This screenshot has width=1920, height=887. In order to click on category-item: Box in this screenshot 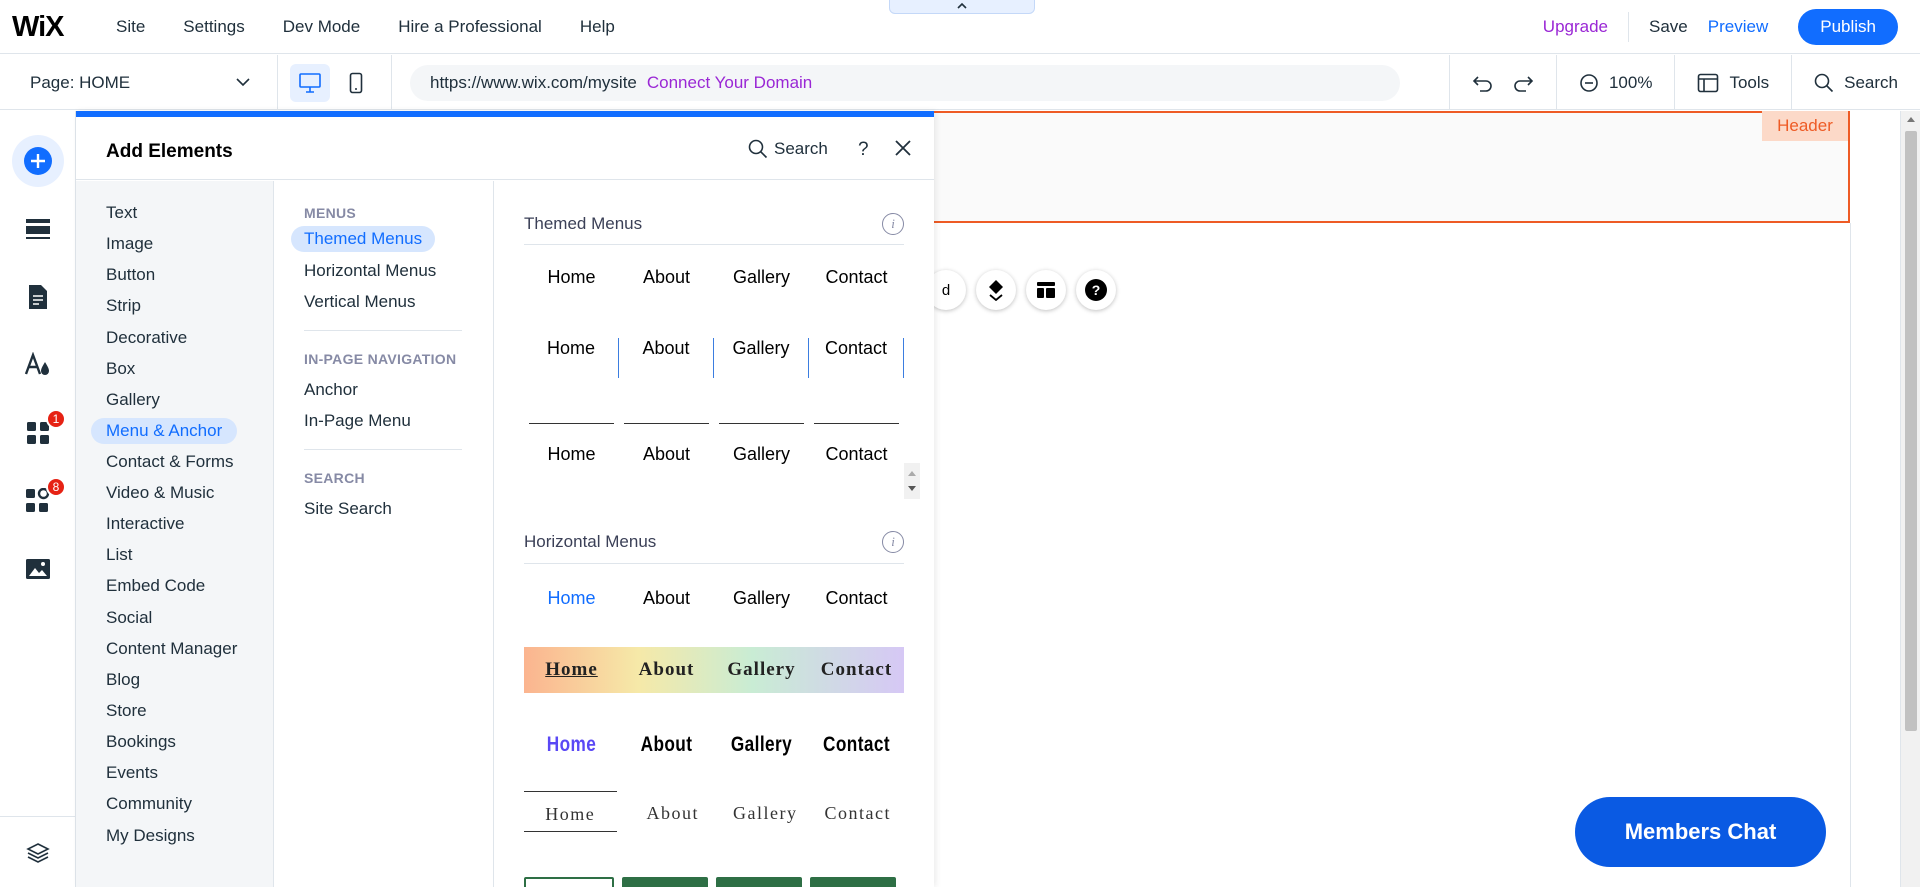, I will do `click(120, 369)`.